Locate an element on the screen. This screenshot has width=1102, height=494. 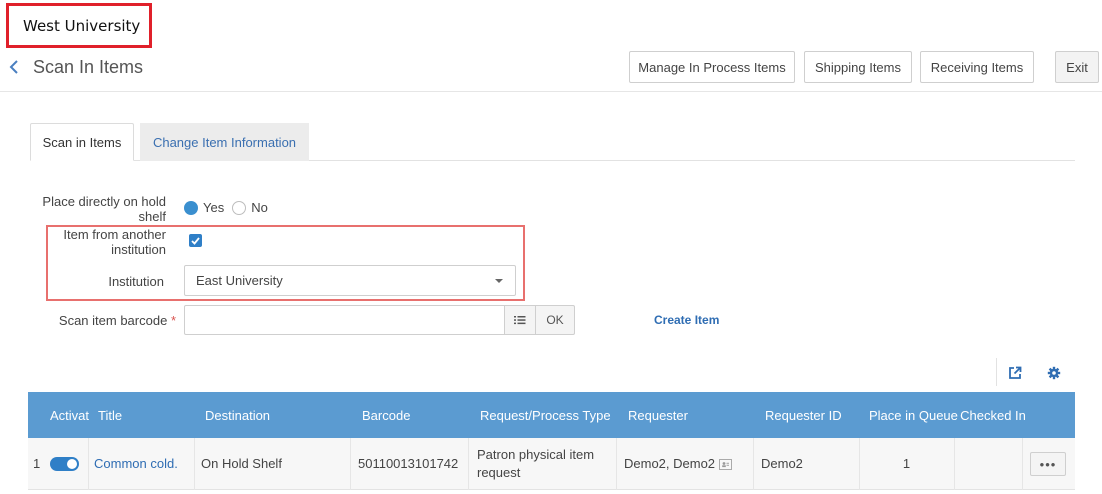
other-institution-checkbox is located at coordinates (195, 240).